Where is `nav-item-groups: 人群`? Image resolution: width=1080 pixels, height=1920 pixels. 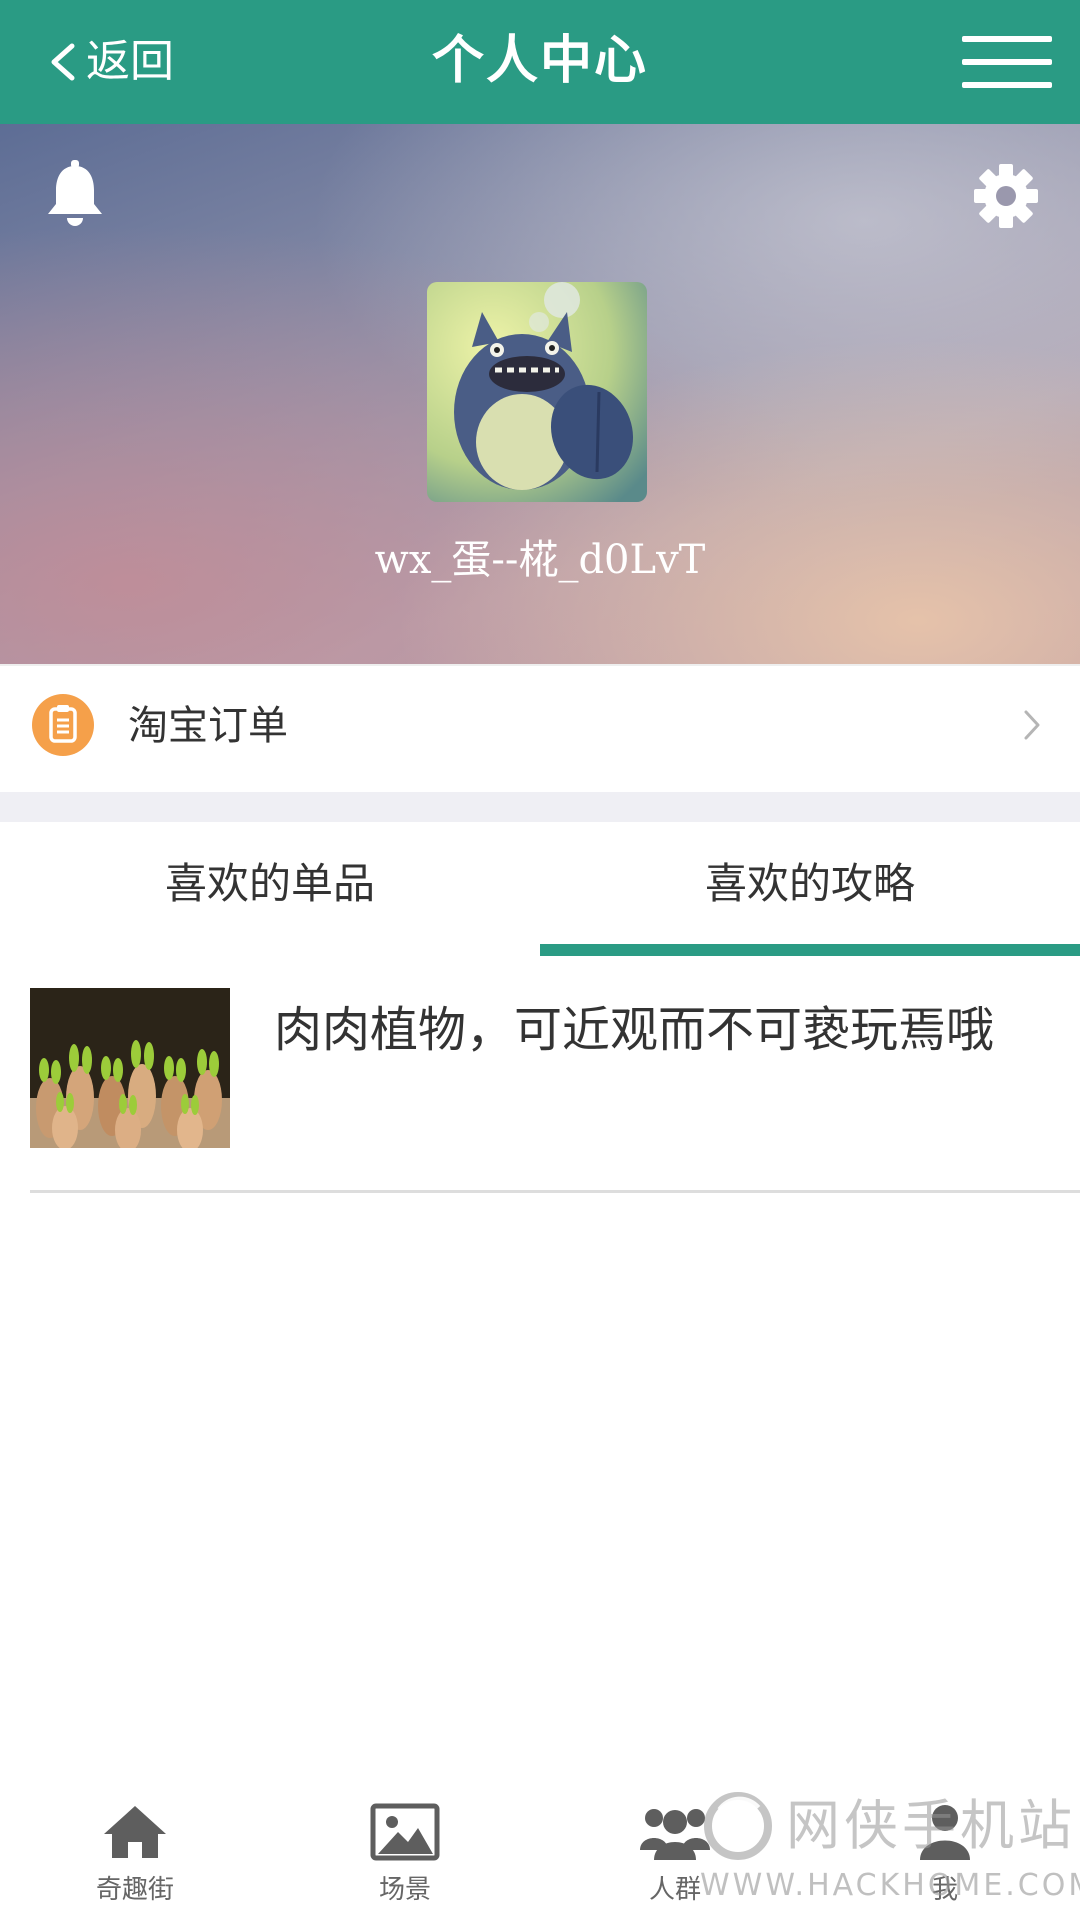 nav-item-groups: 人群 is located at coordinates (675, 1850).